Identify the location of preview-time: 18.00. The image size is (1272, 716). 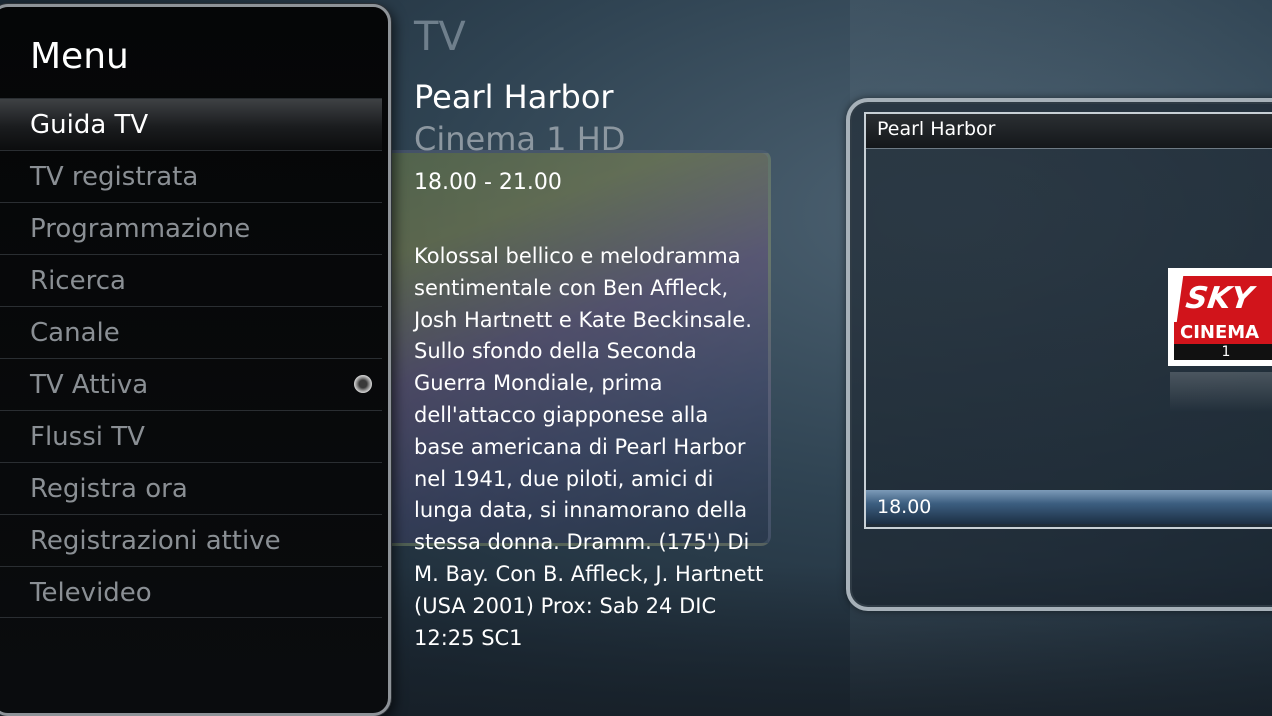
(904, 507).